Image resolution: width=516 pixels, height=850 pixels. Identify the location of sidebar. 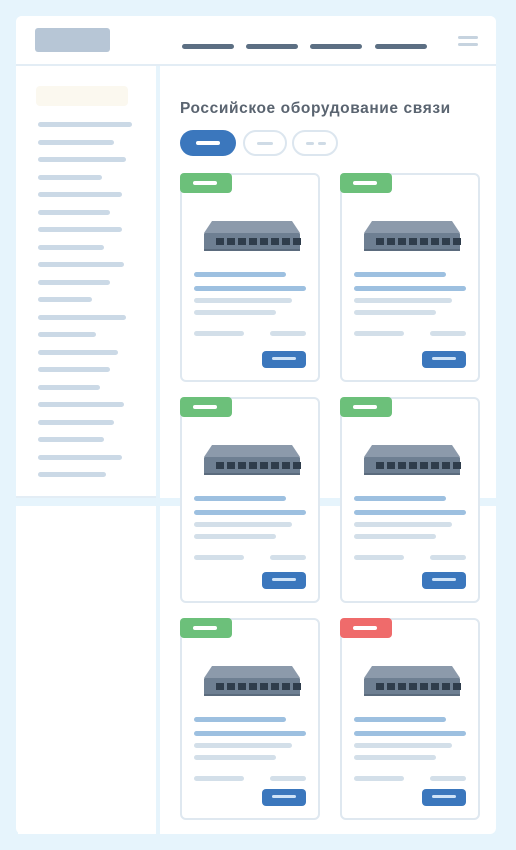
(87, 282).